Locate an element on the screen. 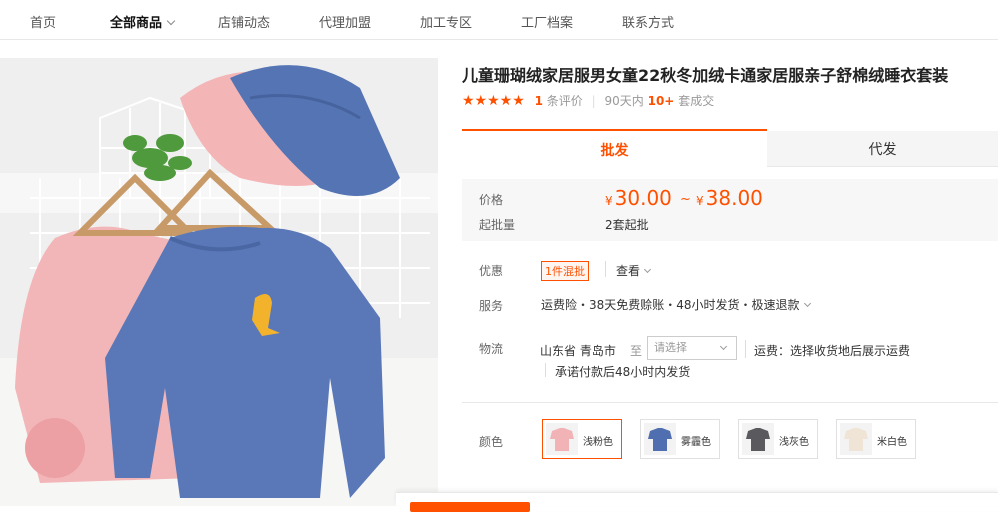 The image size is (998, 512). color-option-light-pink: 浅粉色 is located at coordinates (582, 439).